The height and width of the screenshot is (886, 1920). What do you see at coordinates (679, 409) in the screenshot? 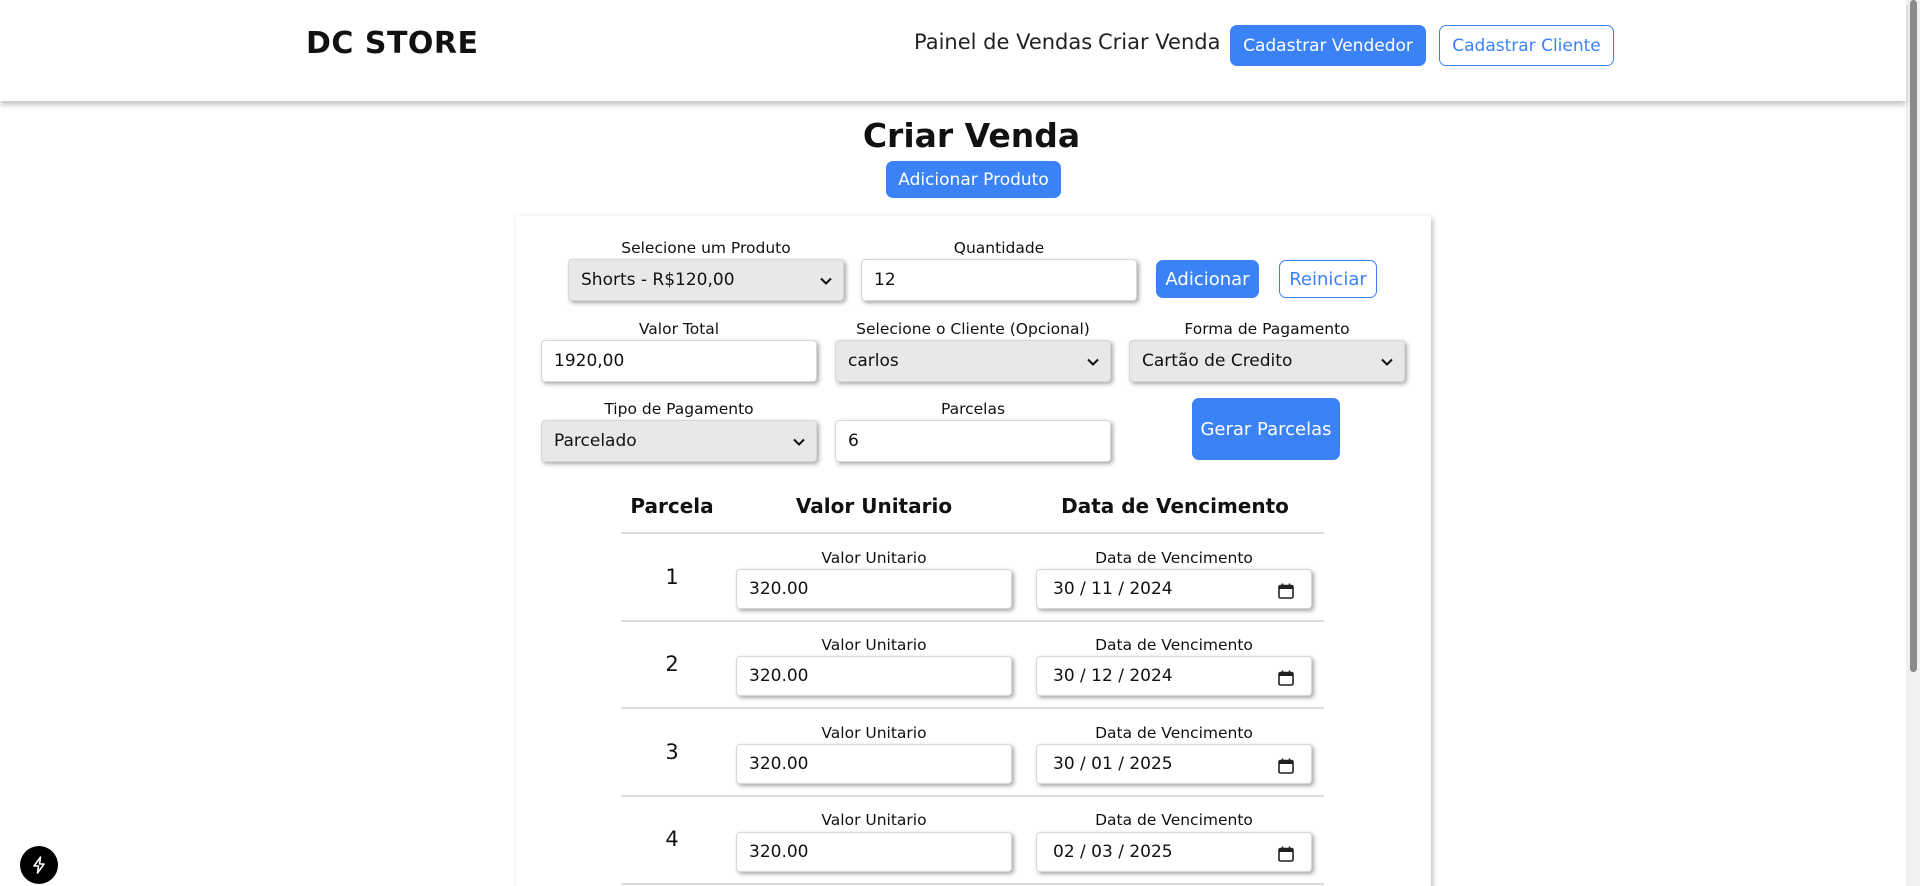
I see `tipo-pagamento-label: Tipo de Pagamento` at bounding box center [679, 409].